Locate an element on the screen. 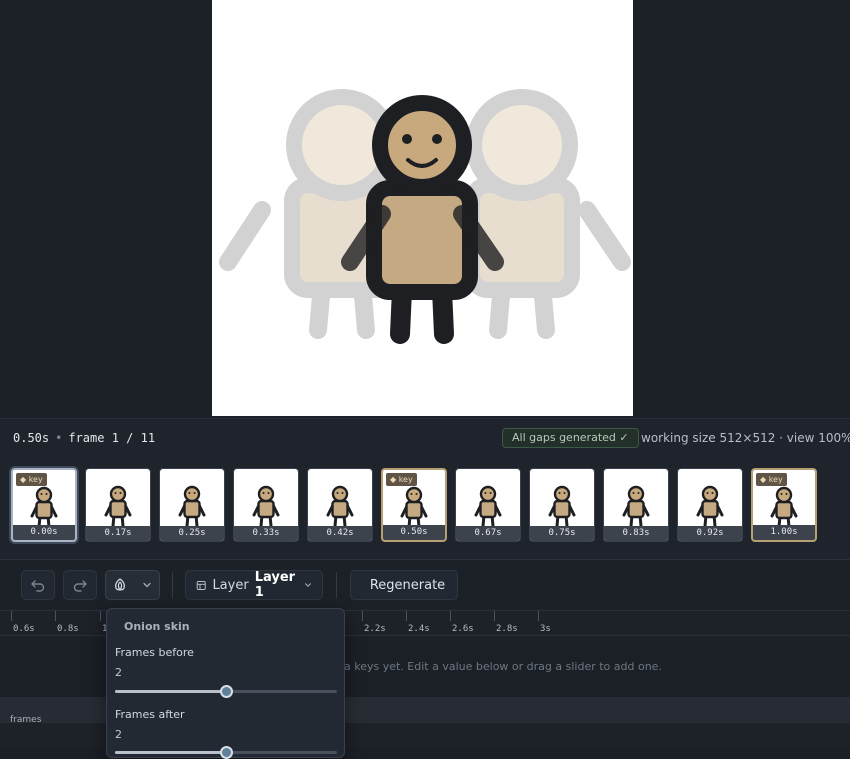 This screenshot has width=850, height=759. frames-before-slider is located at coordinates (226, 691).